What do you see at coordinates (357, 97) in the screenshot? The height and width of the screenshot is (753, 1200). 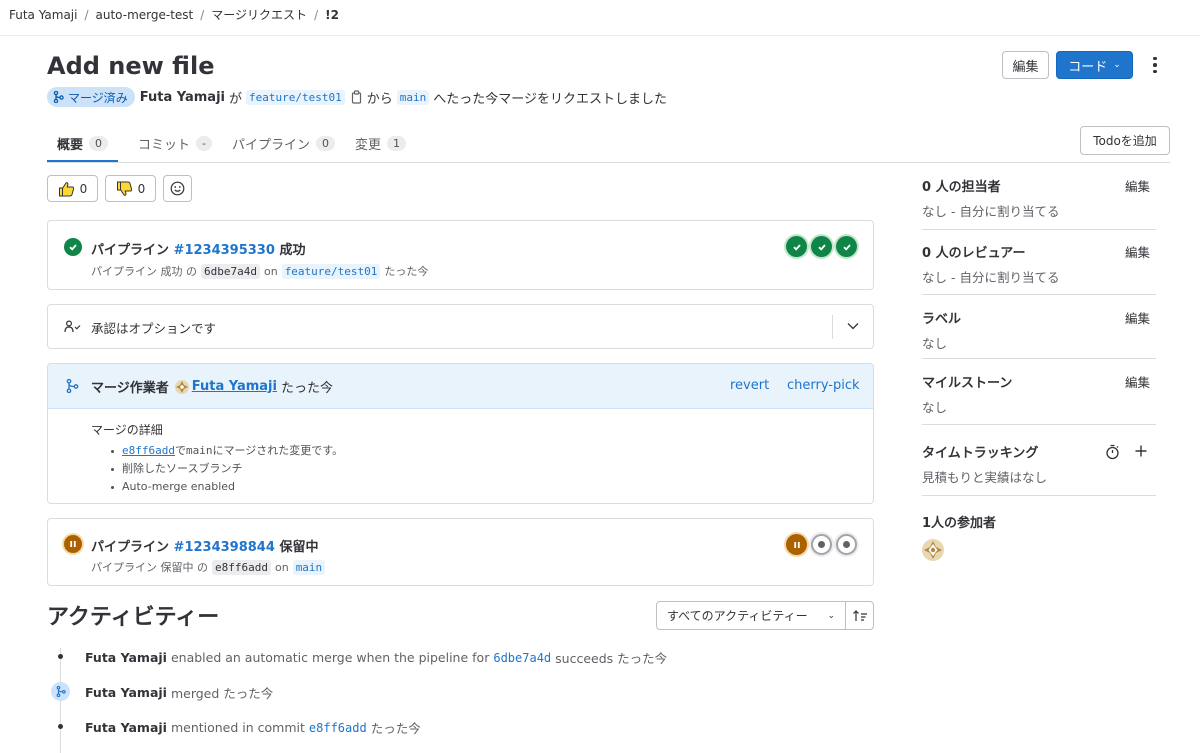 I see `copy-branch-icon` at bounding box center [357, 97].